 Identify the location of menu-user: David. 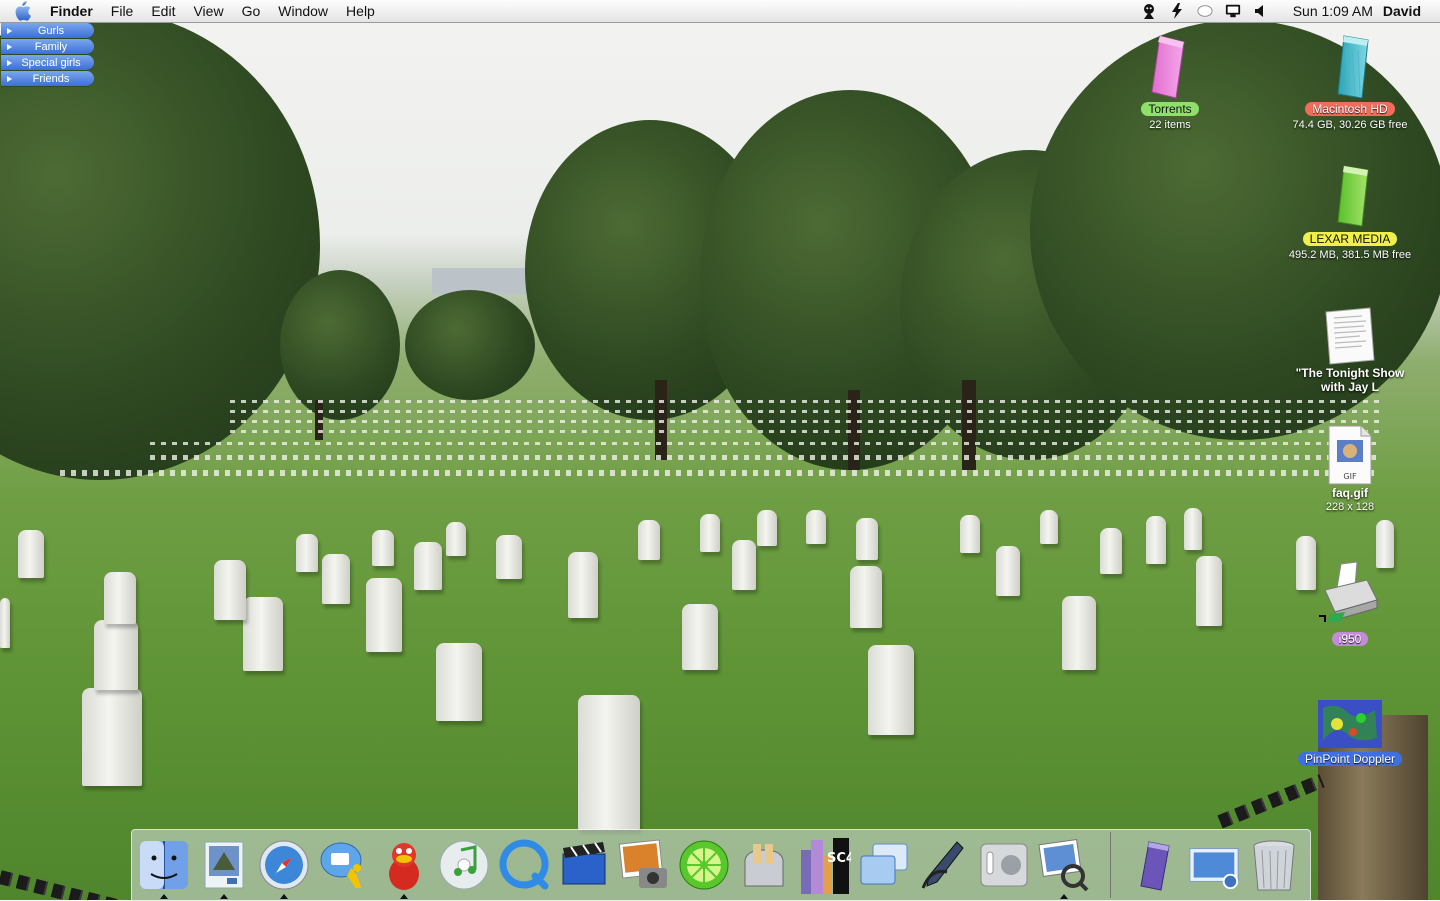
(1411, 11).